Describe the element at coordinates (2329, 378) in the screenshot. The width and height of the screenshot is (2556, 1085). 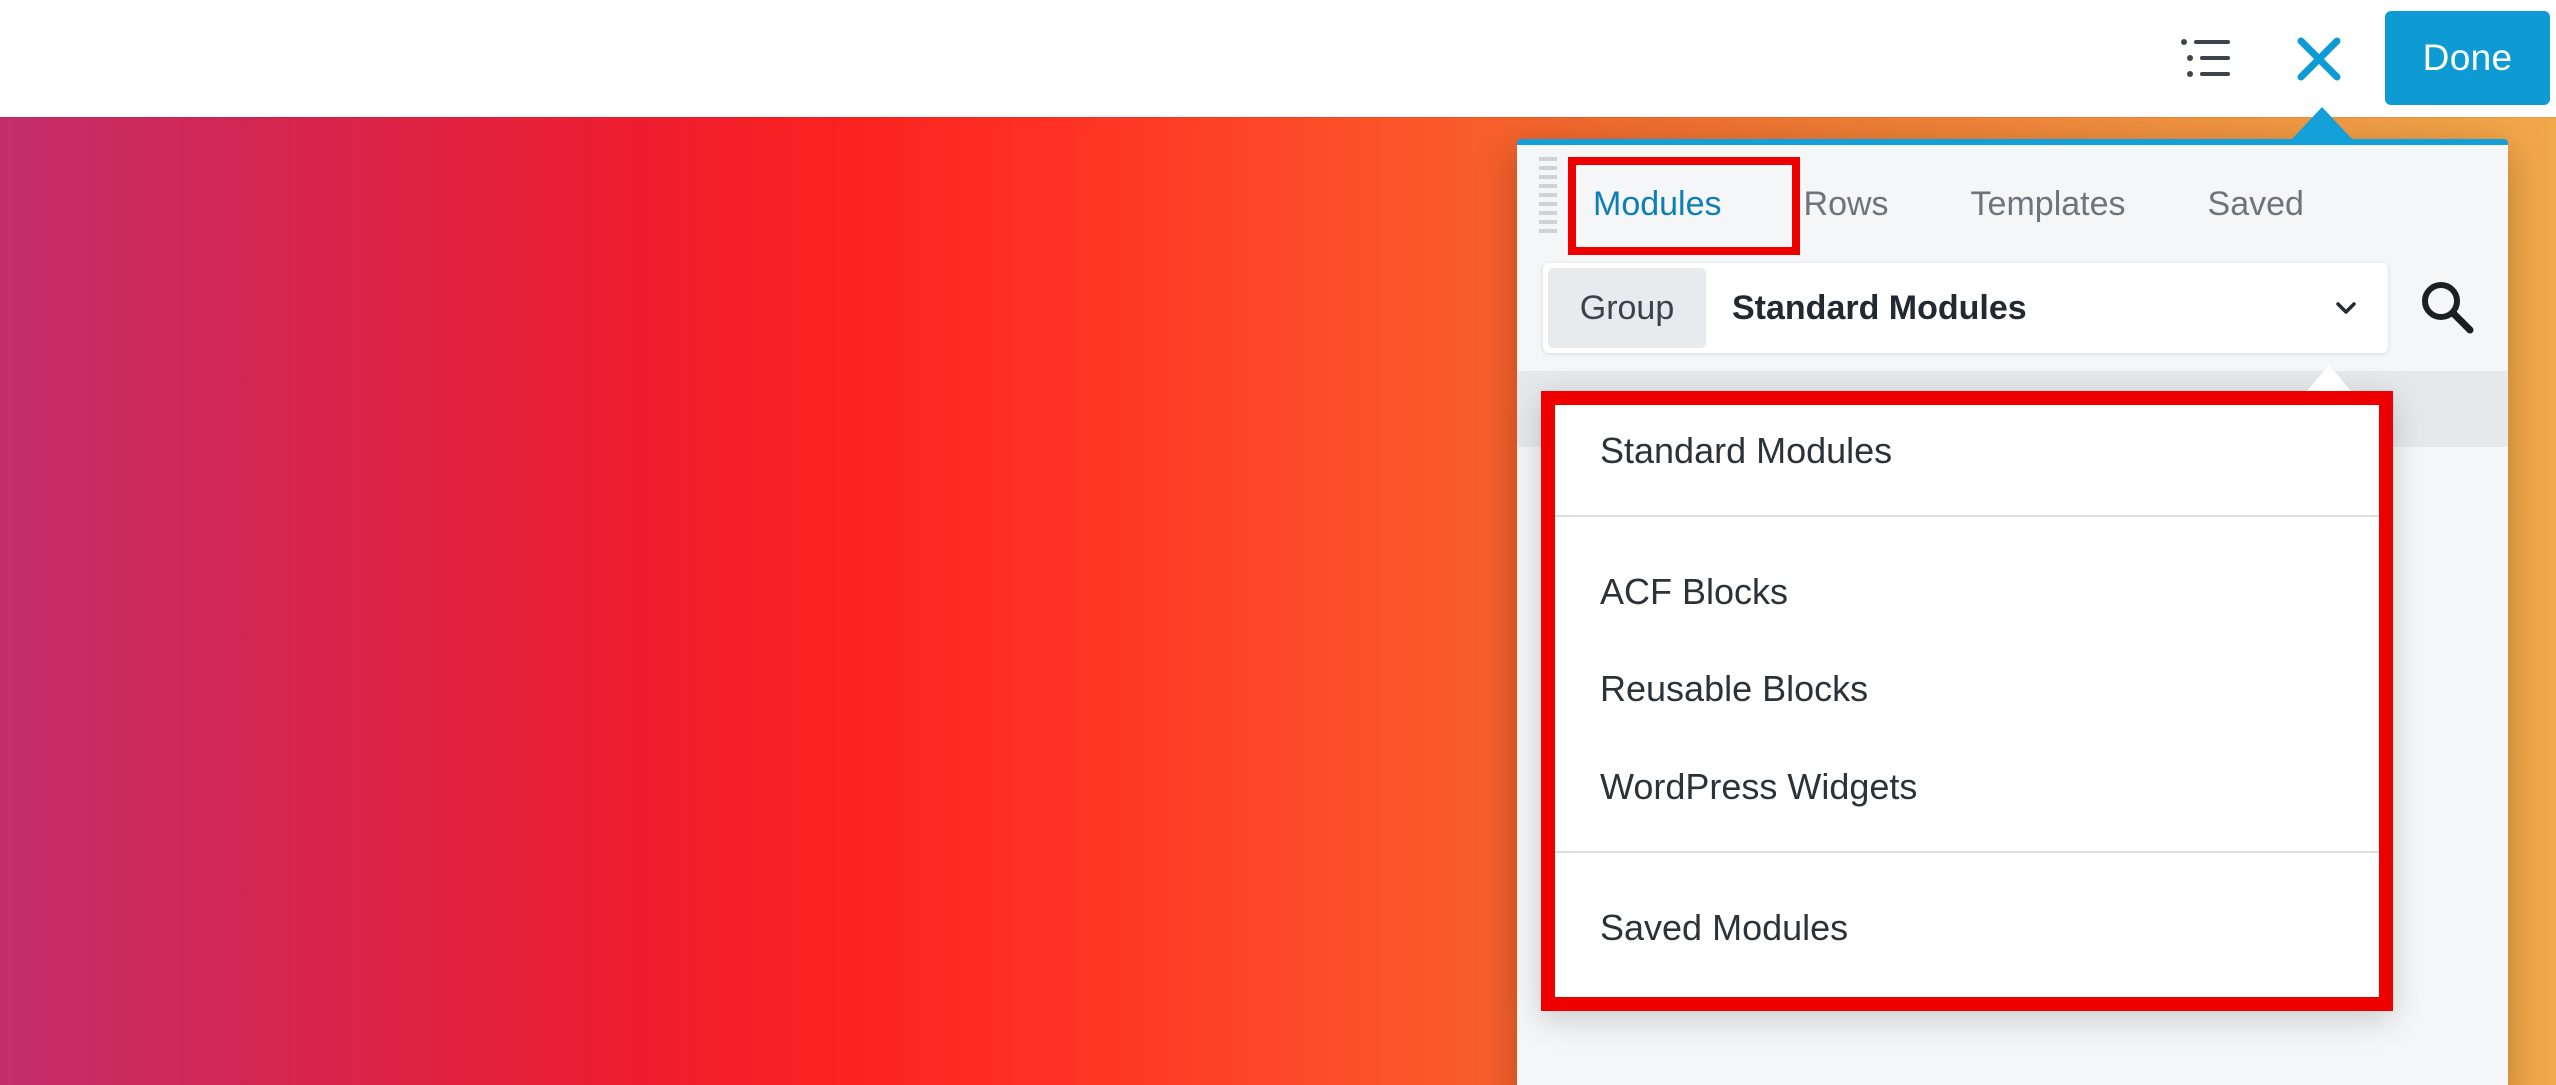
I see `dropdown-caret` at that location.